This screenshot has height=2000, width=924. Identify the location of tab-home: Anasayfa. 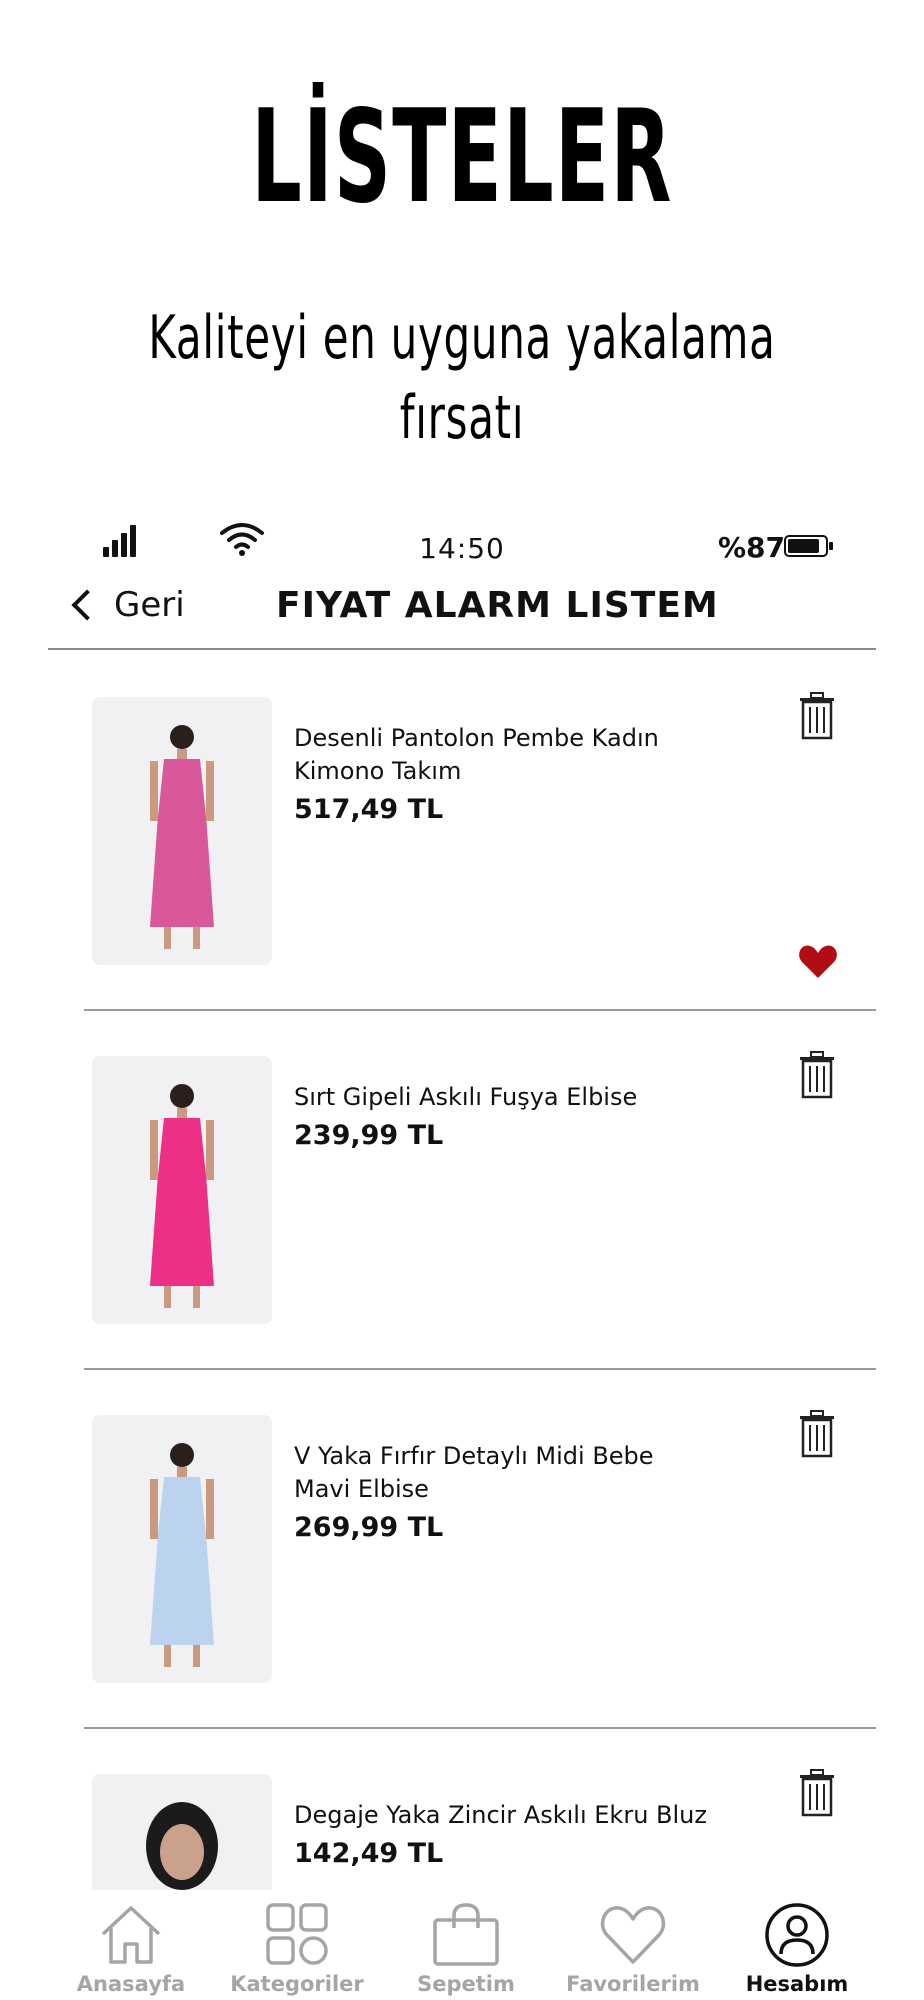
(131, 1945).